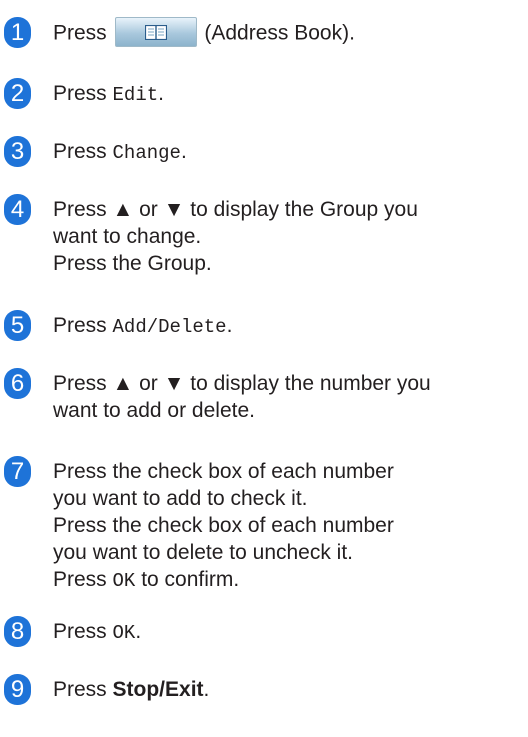 The width and height of the screenshot is (528, 737). What do you see at coordinates (17, 32) in the screenshot?
I see `step-number-badge: 1` at bounding box center [17, 32].